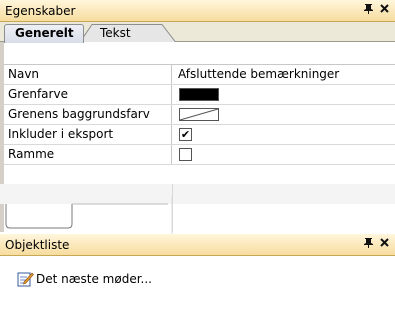  What do you see at coordinates (88, 74) in the screenshot?
I see `property-label: Navn` at bounding box center [88, 74].